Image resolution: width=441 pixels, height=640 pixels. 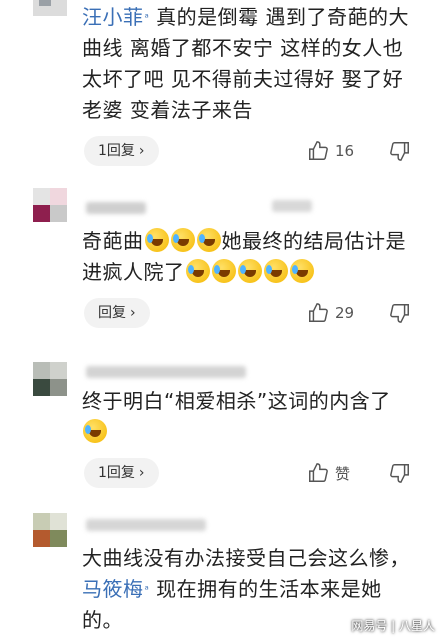 What do you see at coordinates (113, 241) in the screenshot?
I see `comment-body: 奇葩曲` at bounding box center [113, 241].